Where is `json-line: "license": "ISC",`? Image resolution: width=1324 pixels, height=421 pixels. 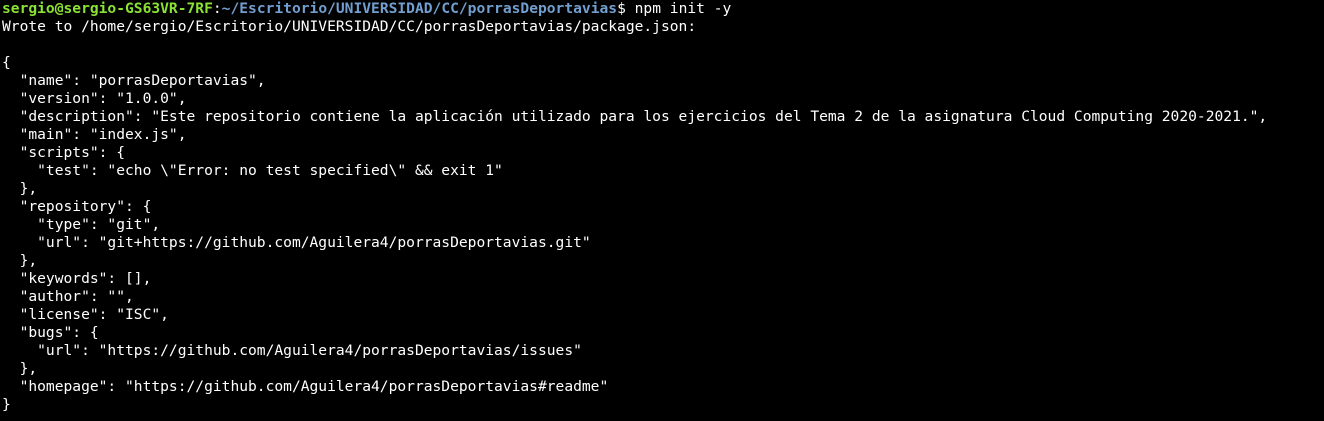 json-line: "license": "ISC", is located at coordinates (85, 314).